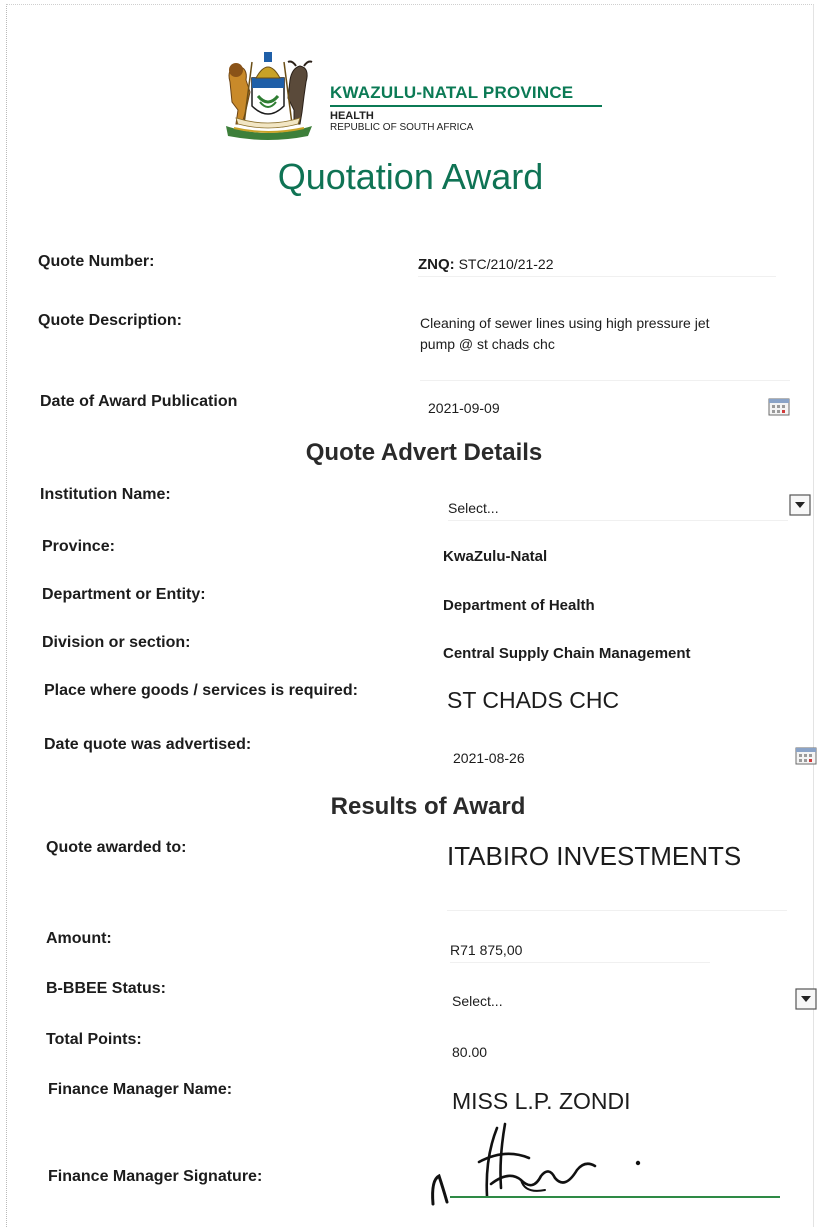  What do you see at coordinates (436, 264) in the screenshot?
I see `quote-number-prefix: ZNQ:` at bounding box center [436, 264].